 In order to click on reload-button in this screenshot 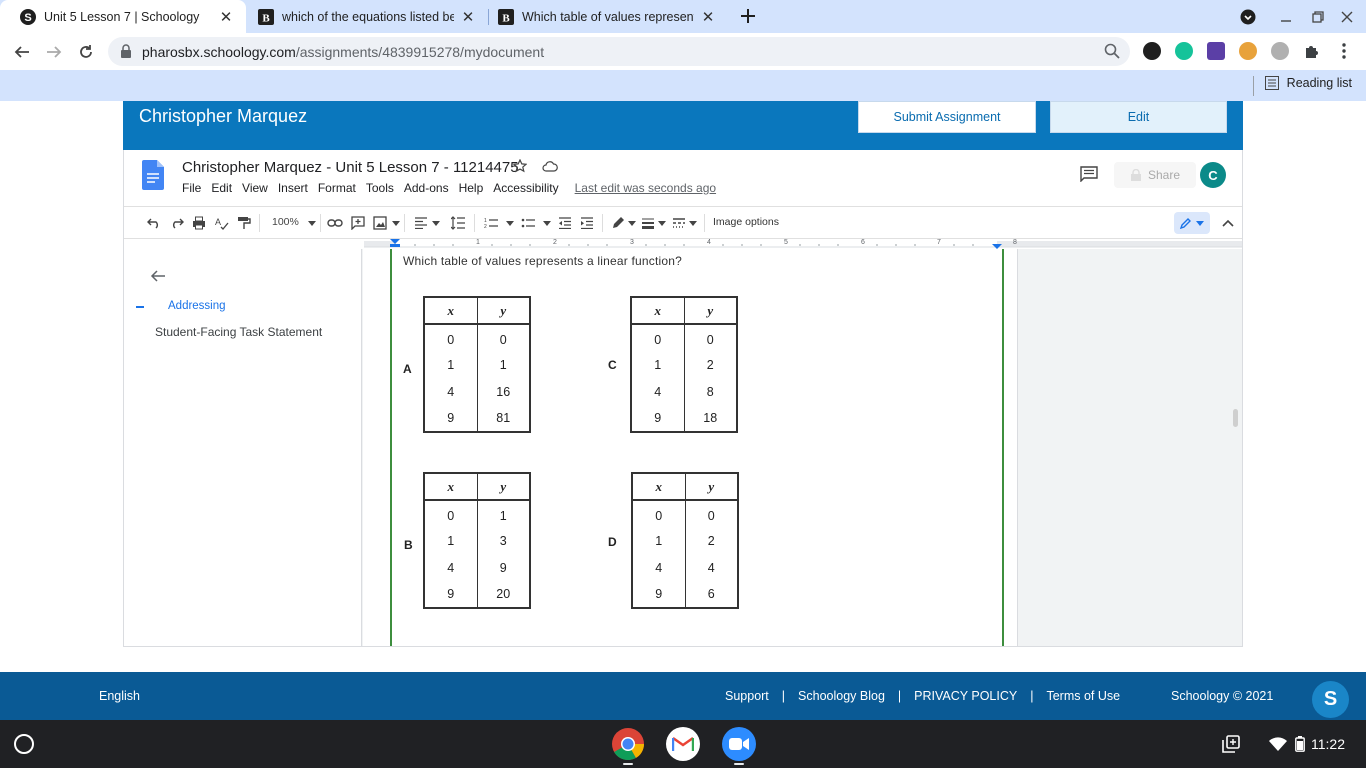, I will do `click(86, 52)`.